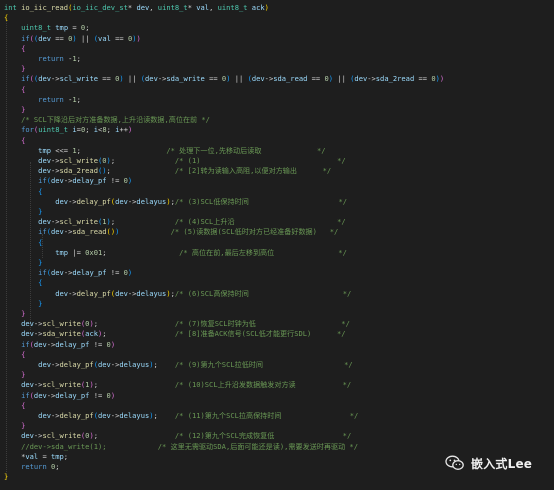  I want to click on code-token: return, so click(51, 58).